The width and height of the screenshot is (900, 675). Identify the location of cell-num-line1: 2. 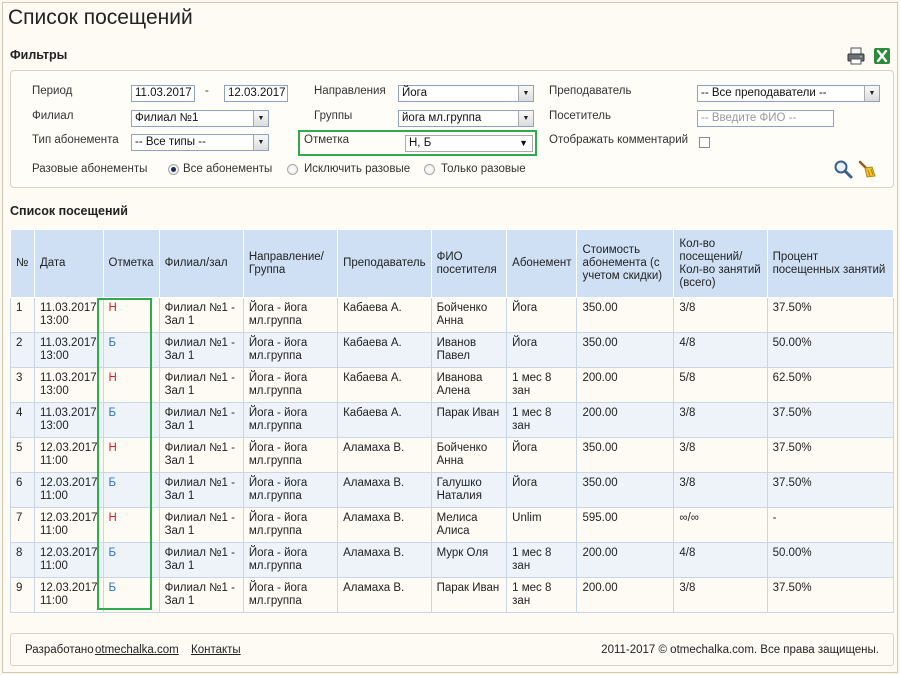
(19, 343).